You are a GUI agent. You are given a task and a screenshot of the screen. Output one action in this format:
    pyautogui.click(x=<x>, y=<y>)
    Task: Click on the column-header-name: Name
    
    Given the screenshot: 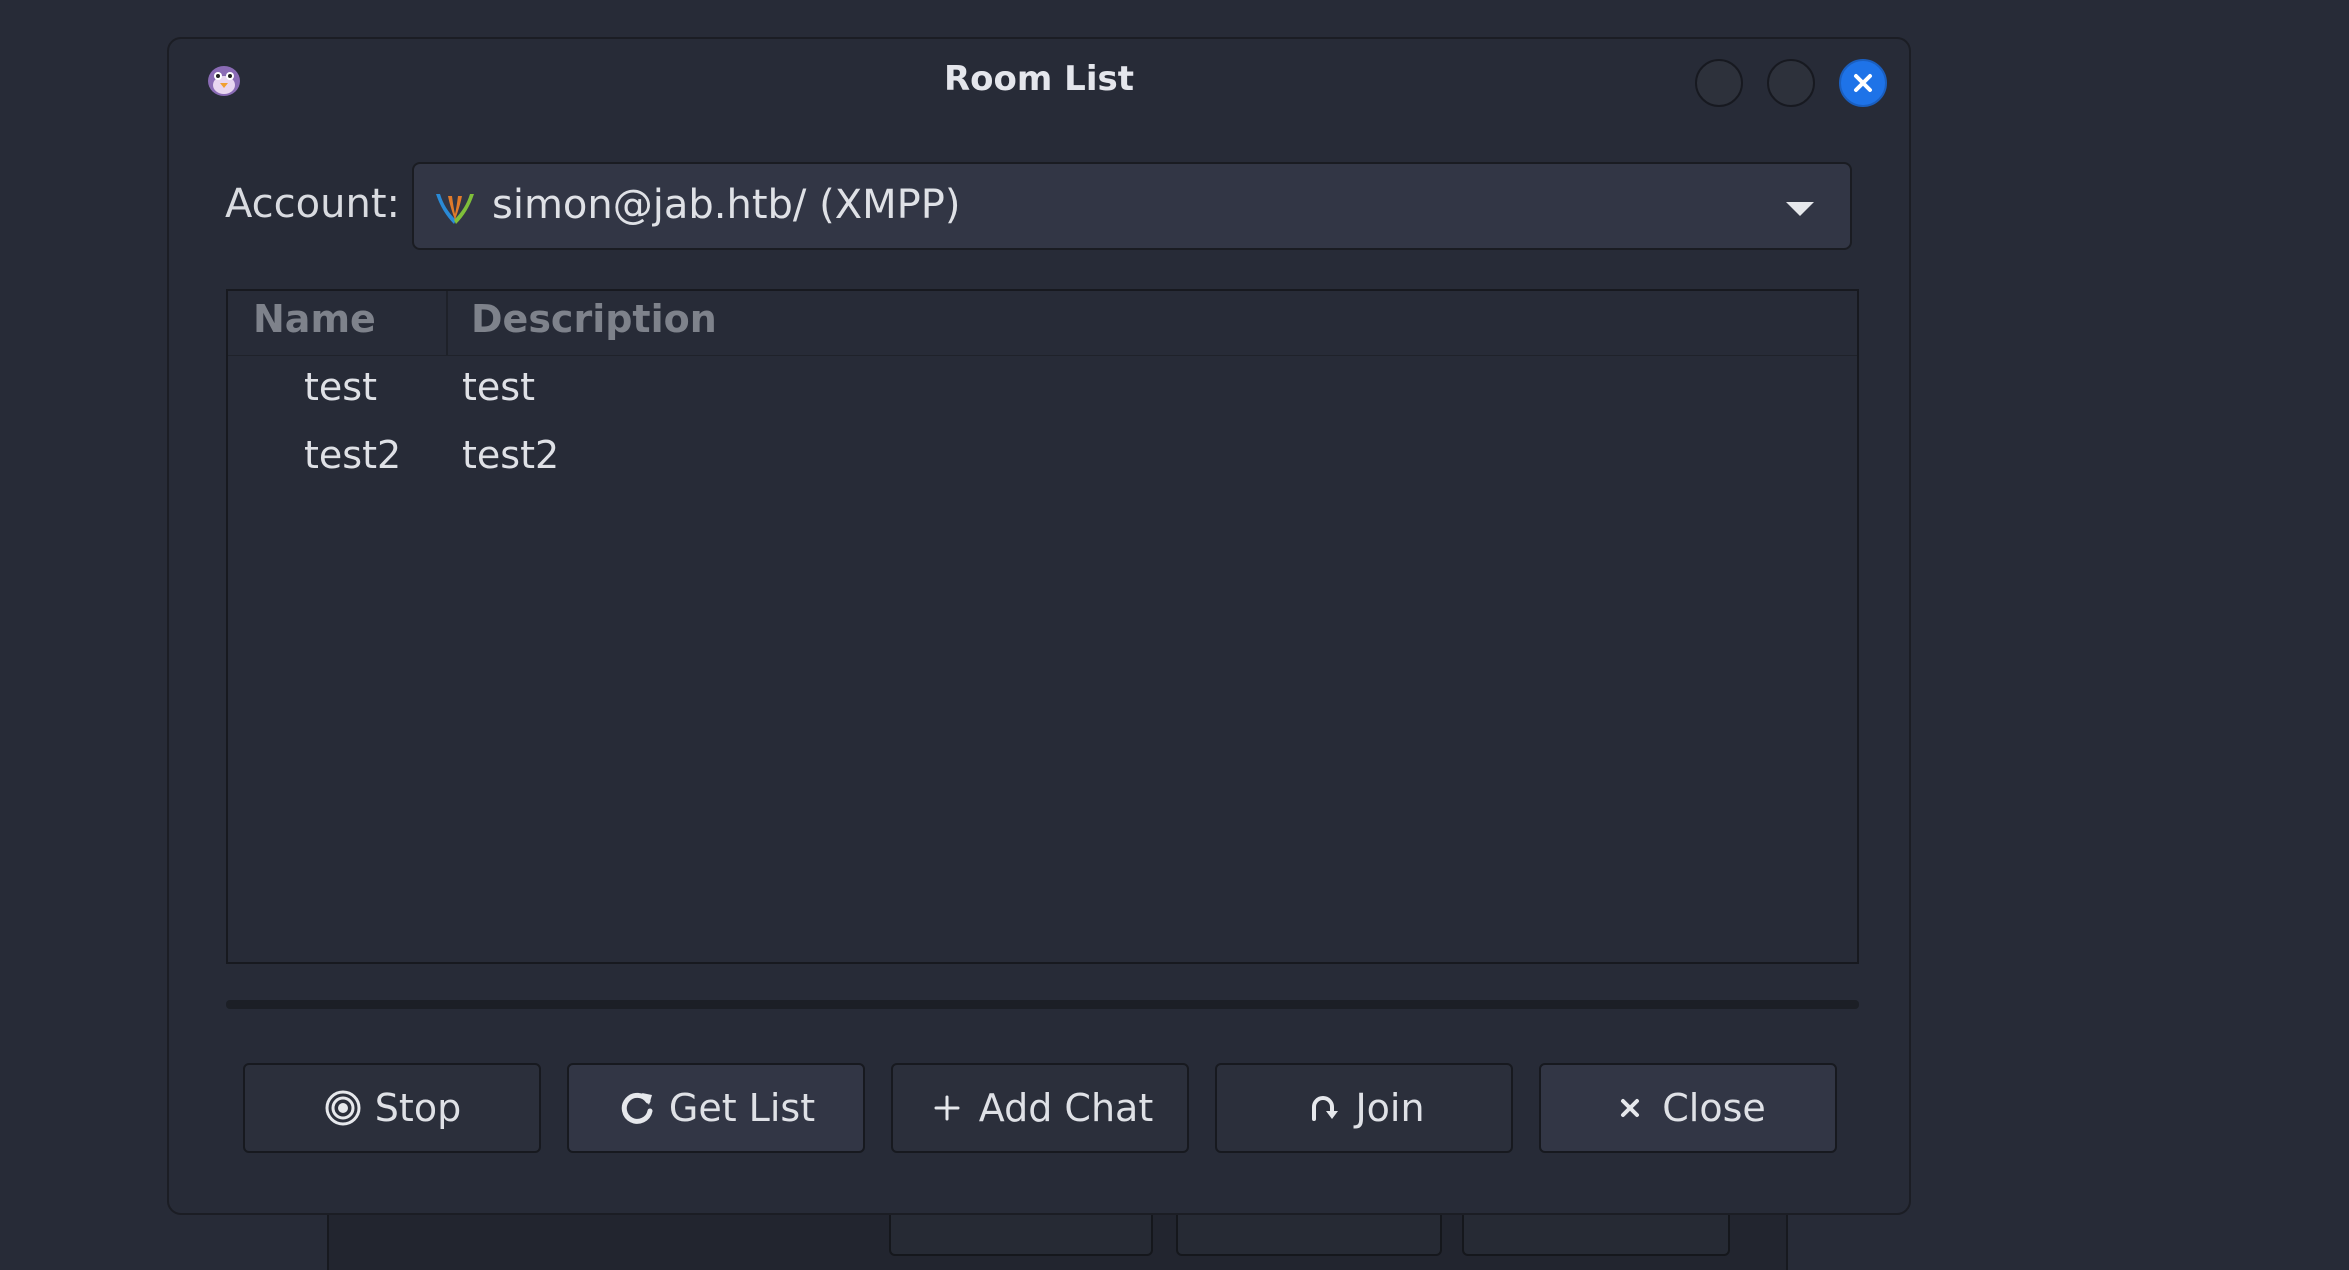 What is the action you would take?
    pyautogui.click(x=314, y=319)
    